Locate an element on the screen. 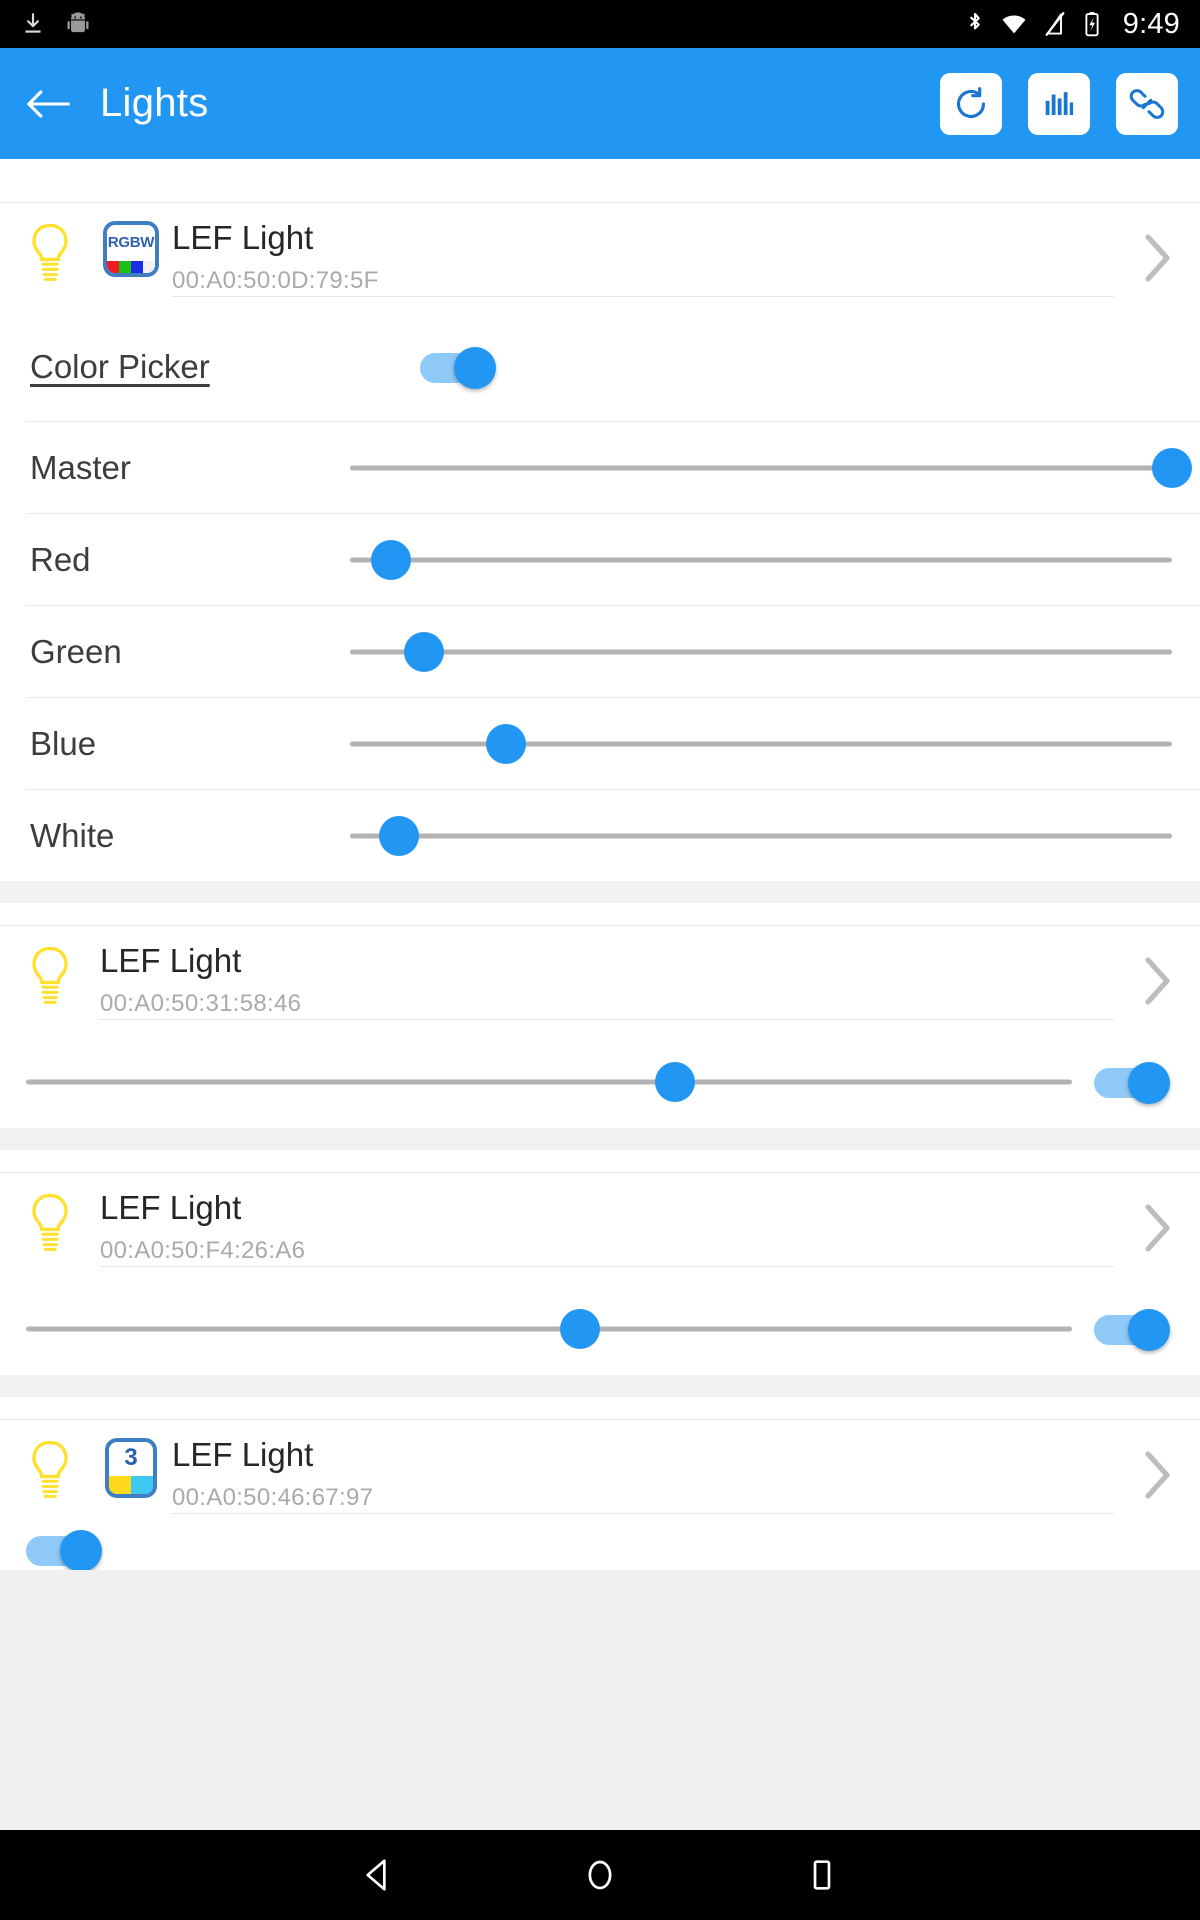 Image resolution: width=1200 pixels, height=1920 pixels. light-mac-address: 00:A0:50:0D:79:5F is located at coordinates (275, 280).